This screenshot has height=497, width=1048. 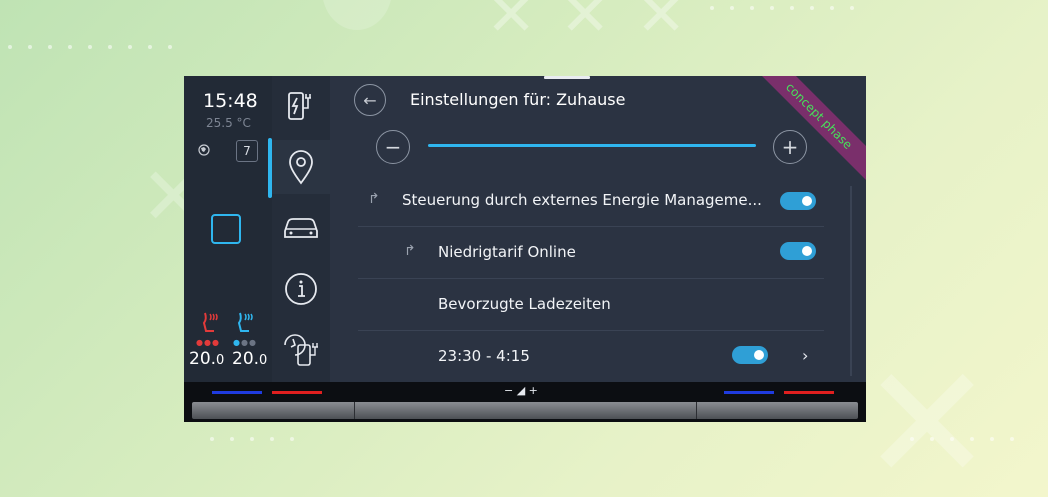 I want to click on page-title: Einstellungen für: Zuhause, so click(x=518, y=99).